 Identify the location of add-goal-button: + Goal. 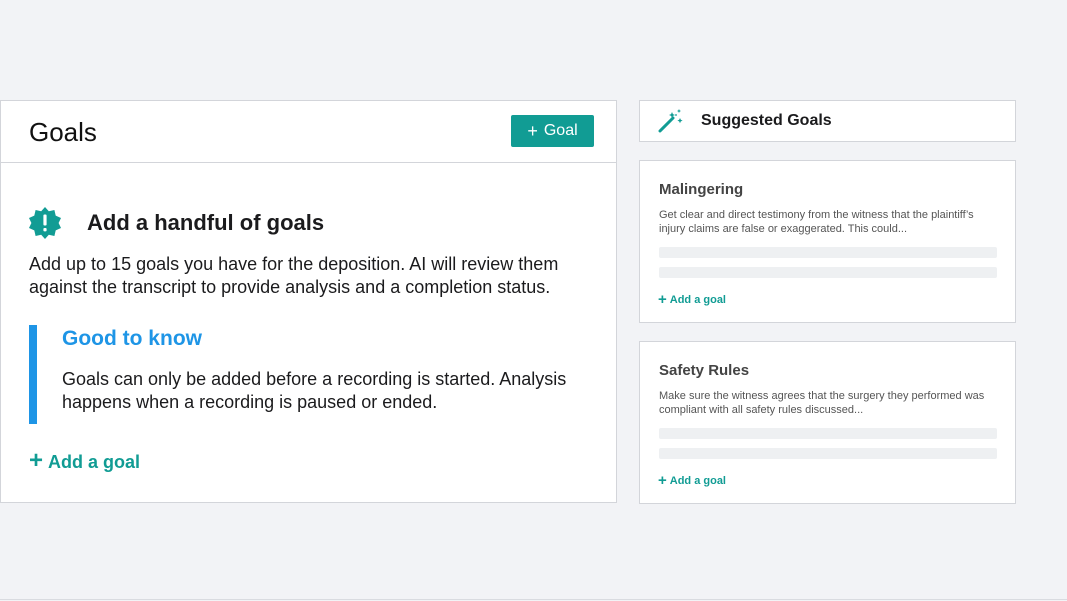
(552, 131).